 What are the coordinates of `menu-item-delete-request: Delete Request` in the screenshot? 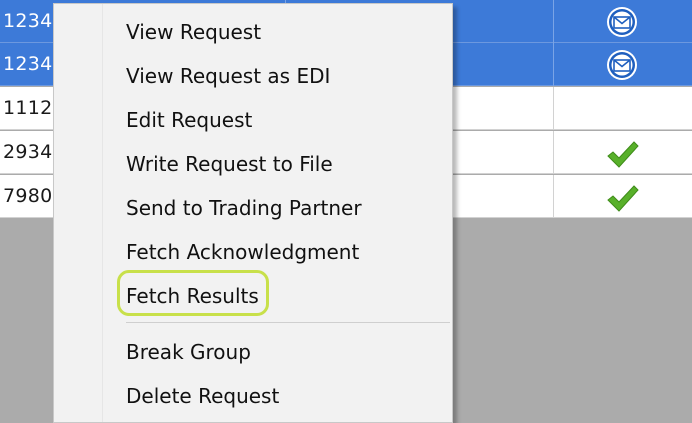 It's located at (253, 395).